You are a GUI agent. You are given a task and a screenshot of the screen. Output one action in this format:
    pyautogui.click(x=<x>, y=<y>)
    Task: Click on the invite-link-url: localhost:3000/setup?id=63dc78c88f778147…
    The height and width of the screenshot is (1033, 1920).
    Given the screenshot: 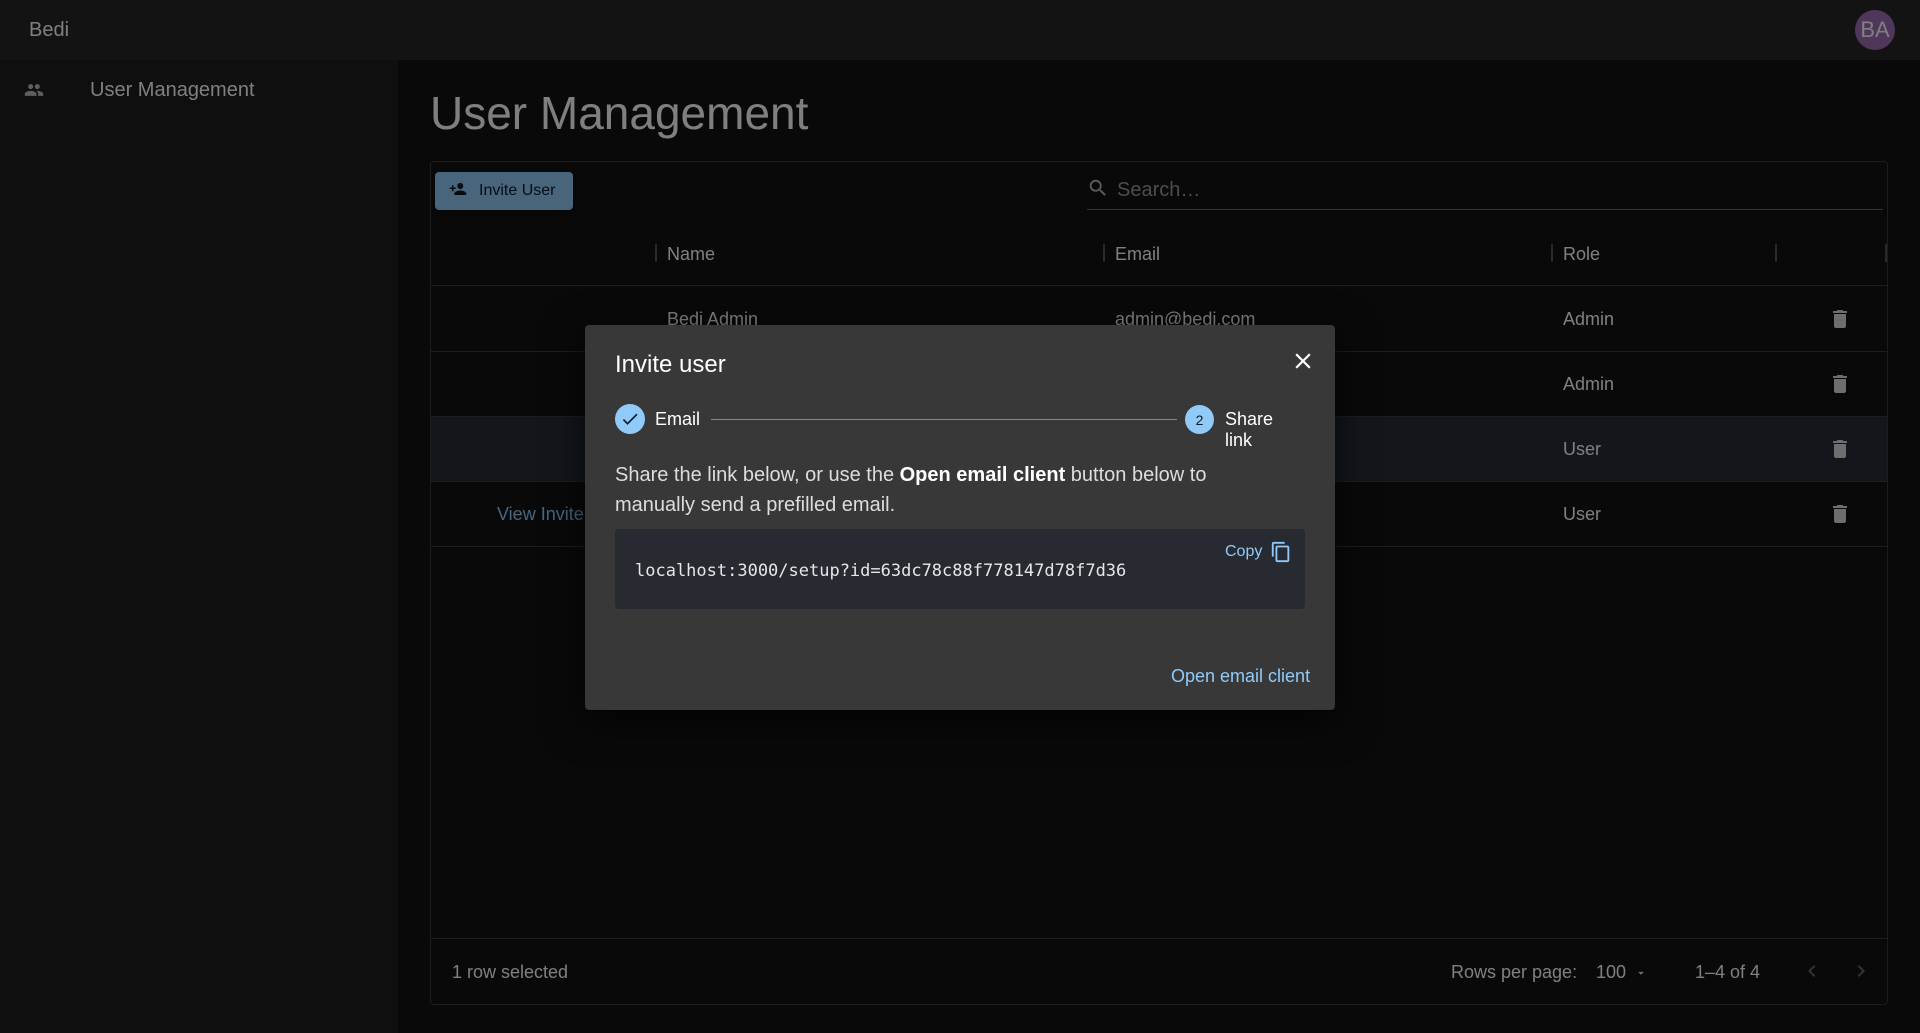 What is the action you would take?
    pyautogui.click(x=881, y=571)
    